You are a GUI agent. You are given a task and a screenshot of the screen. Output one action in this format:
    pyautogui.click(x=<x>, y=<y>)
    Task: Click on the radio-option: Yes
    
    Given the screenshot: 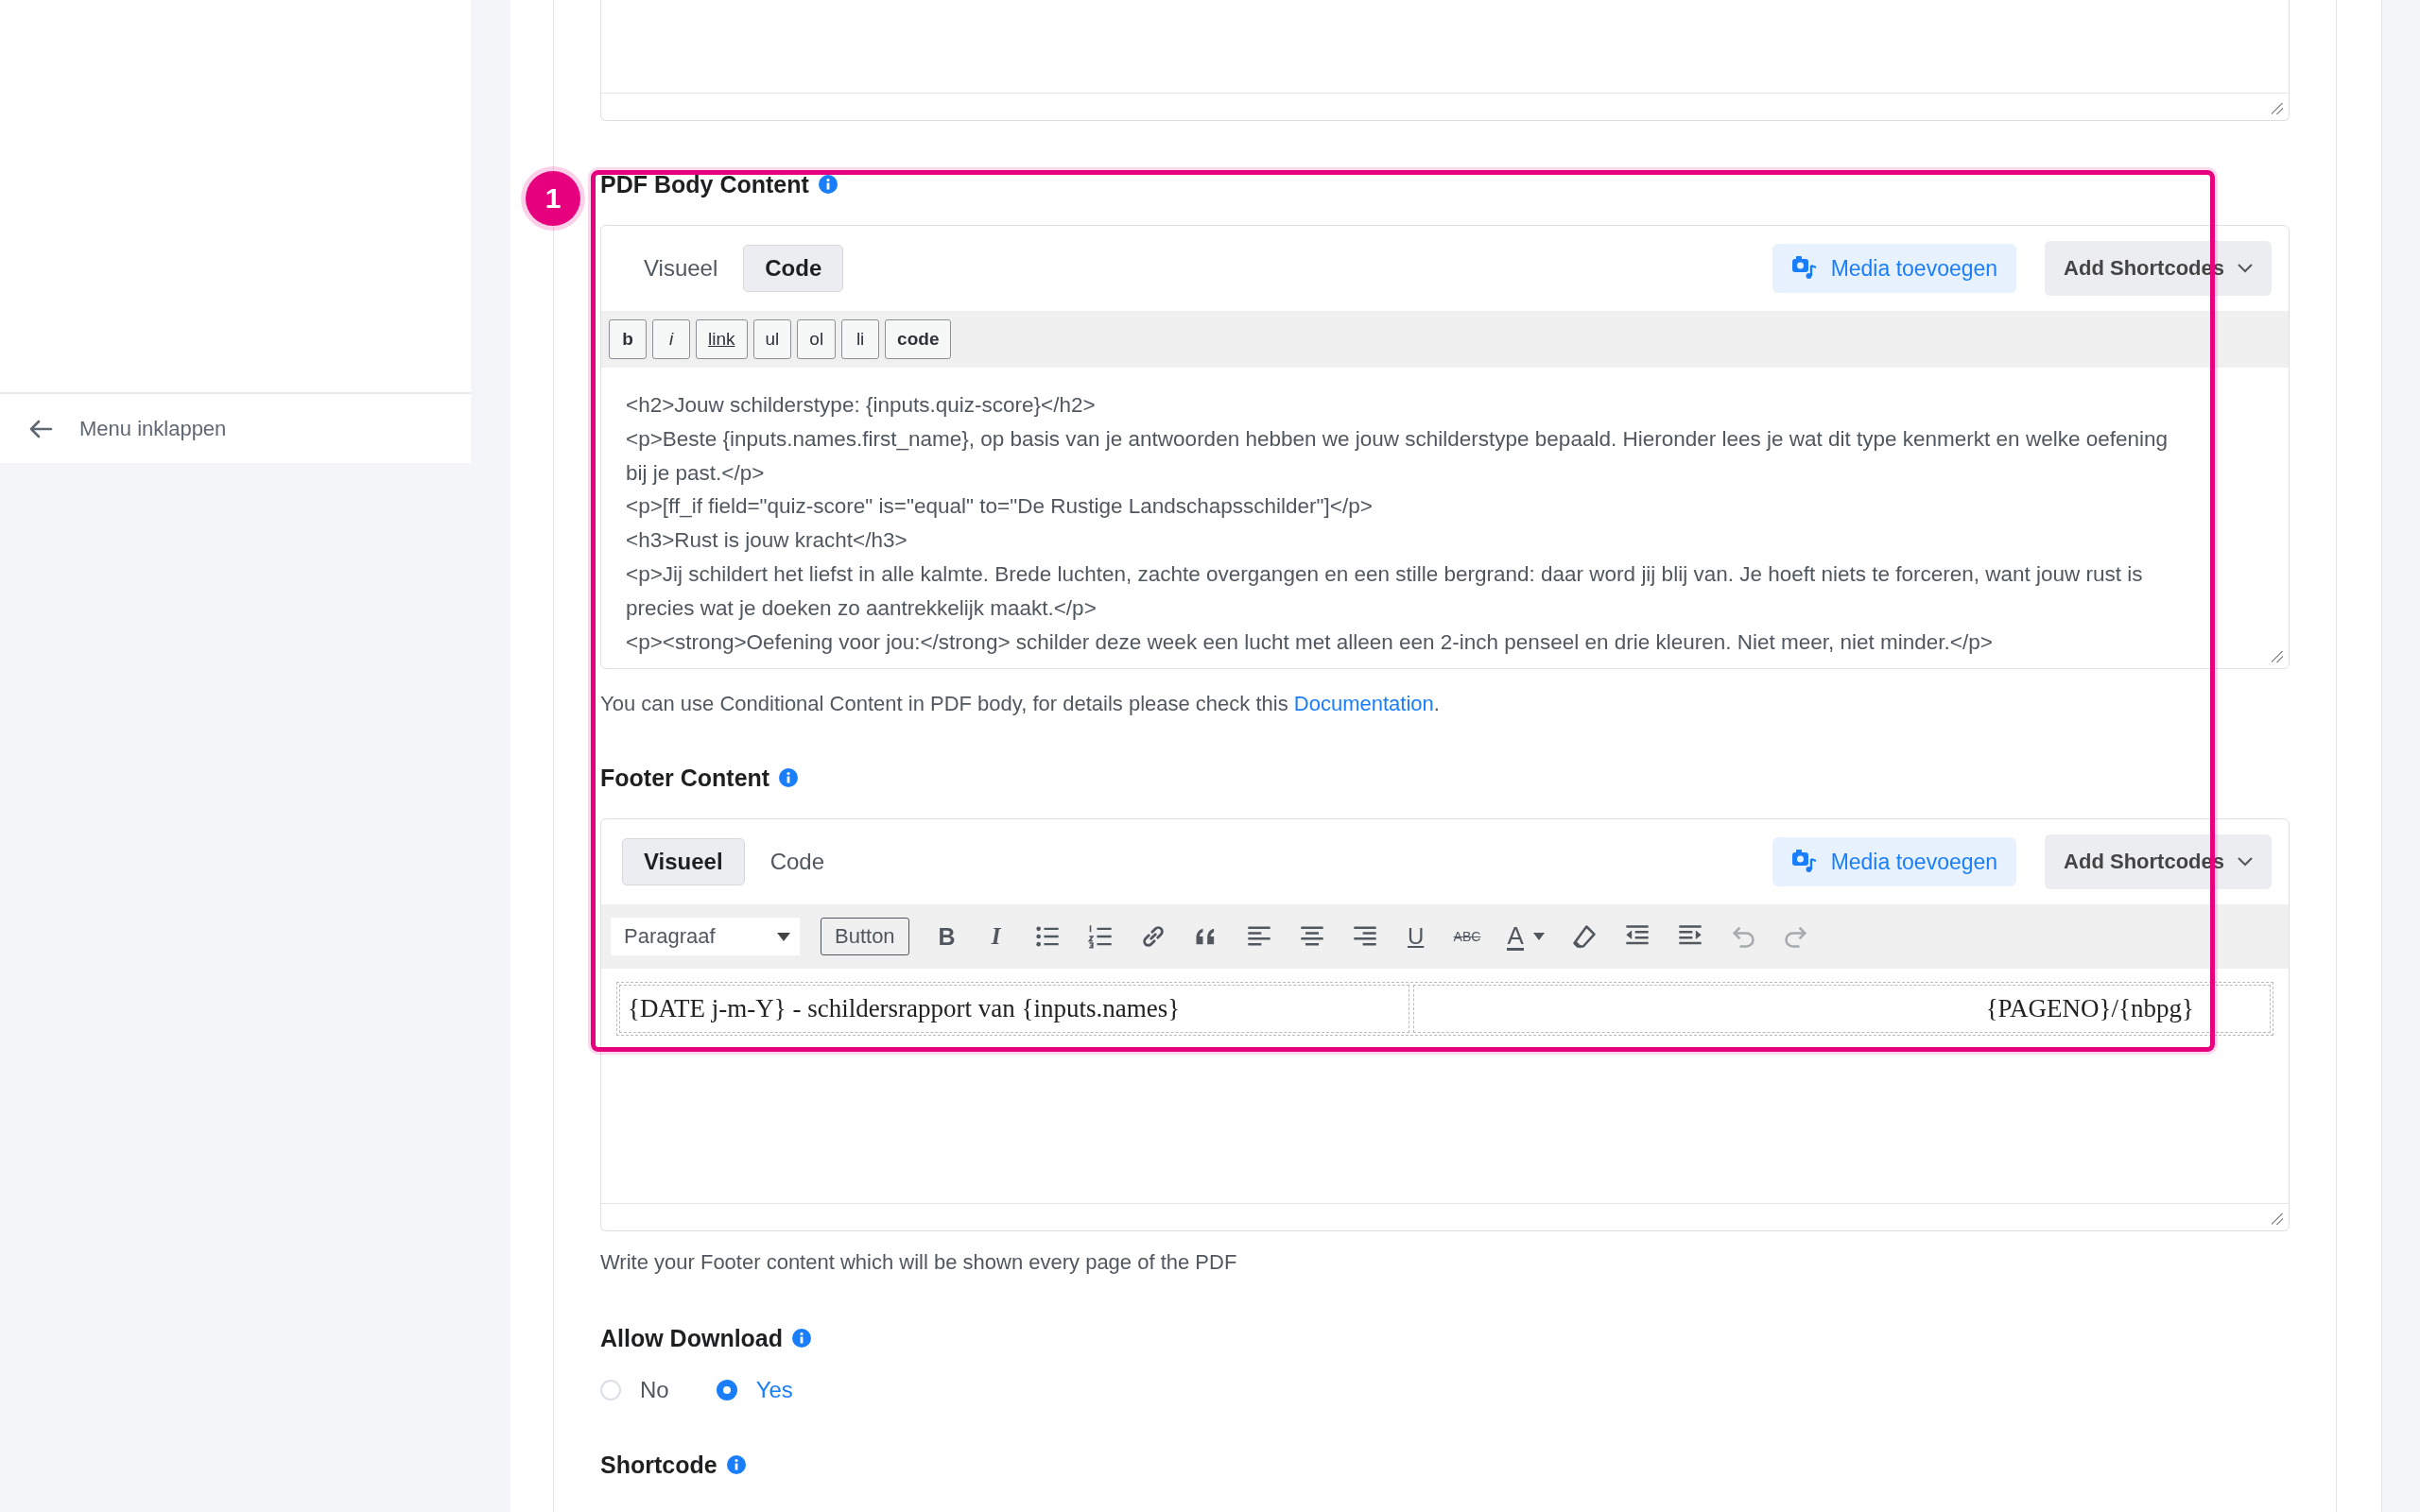 What is the action you would take?
    pyautogui.click(x=754, y=1390)
    